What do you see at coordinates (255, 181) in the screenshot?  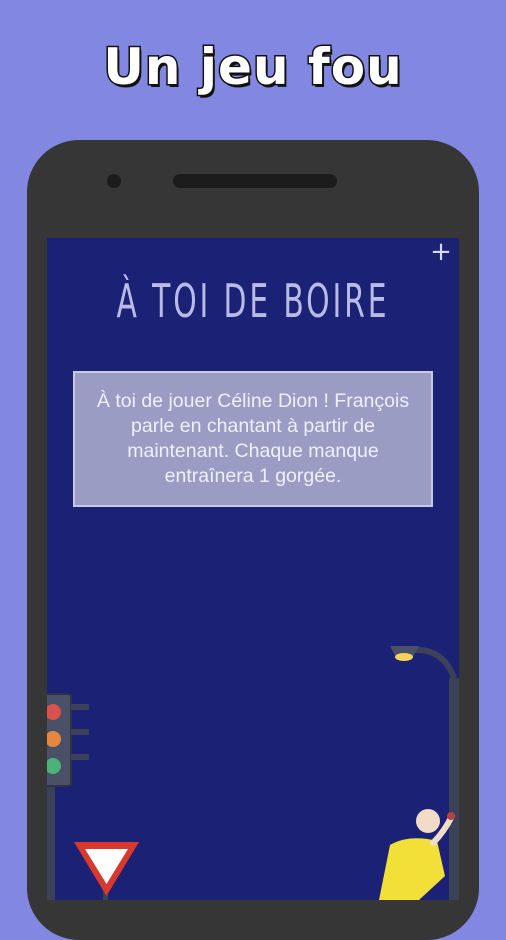 I see `phone-speaker` at bounding box center [255, 181].